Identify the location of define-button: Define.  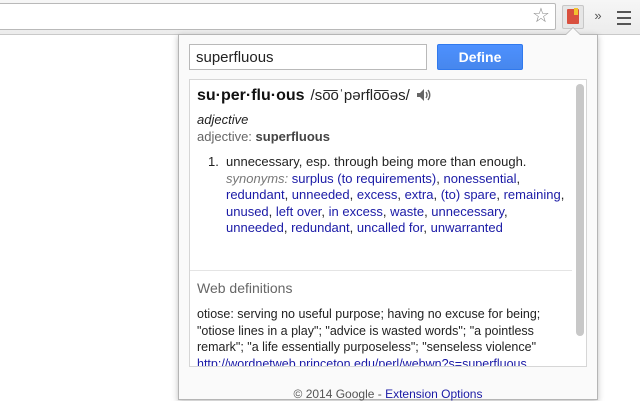
(480, 57).